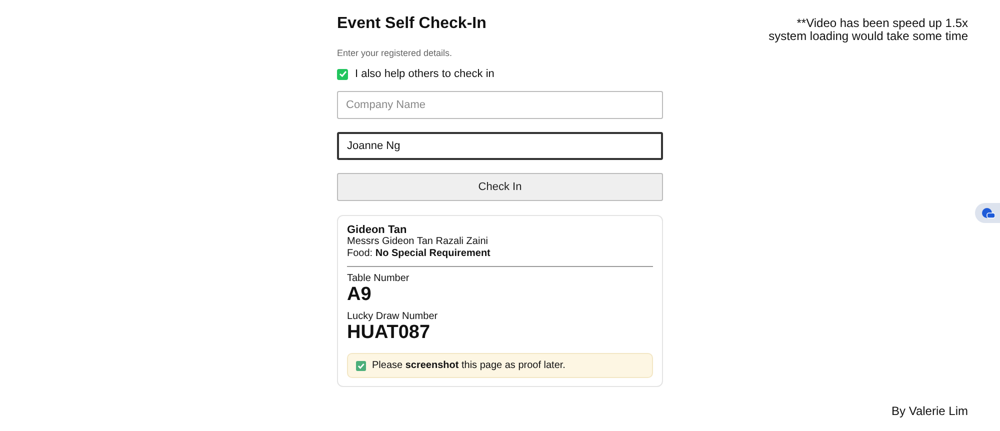 The image size is (1000, 431). Describe the element at coordinates (377, 230) in the screenshot. I see `guest-name: Gideon Tan` at that location.